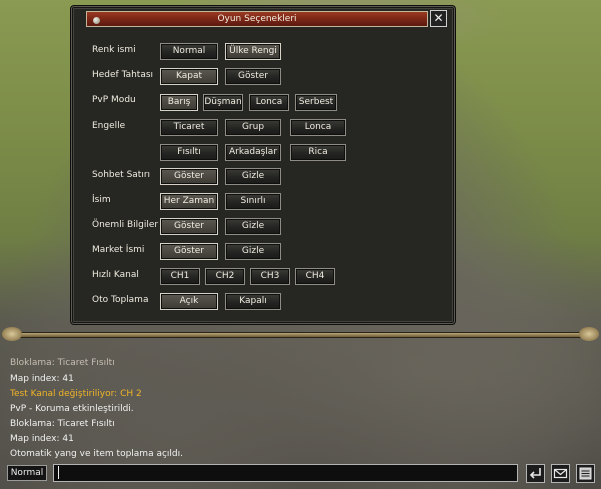  Describe the element at coordinates (223, 102) in the screenshot. I see `pvp-enemy-button: Düşman` at that location.